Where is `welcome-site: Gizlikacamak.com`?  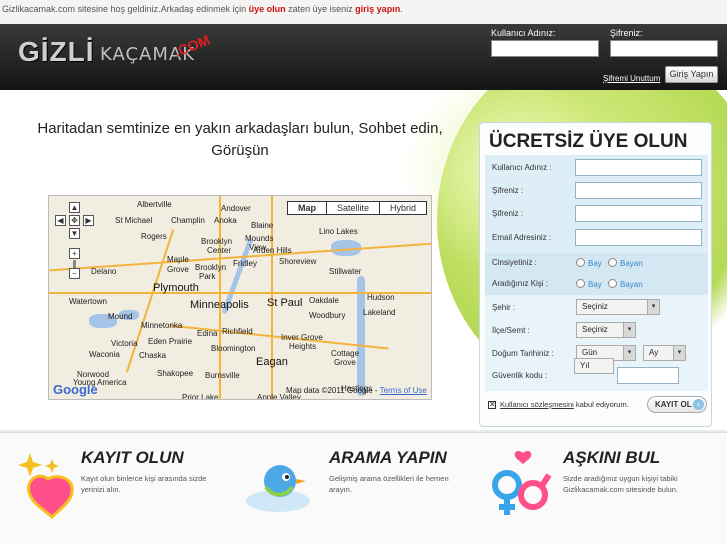
welcome-site: Gizlikacamak.com is located at coordinates (39, 9).